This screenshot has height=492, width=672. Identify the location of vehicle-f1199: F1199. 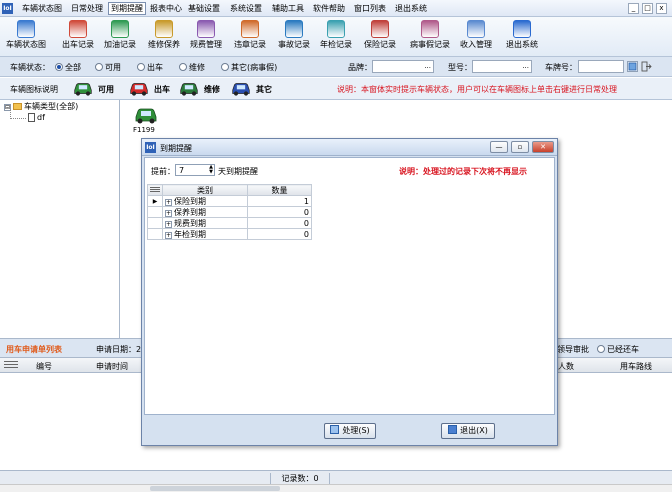
(146, 120).